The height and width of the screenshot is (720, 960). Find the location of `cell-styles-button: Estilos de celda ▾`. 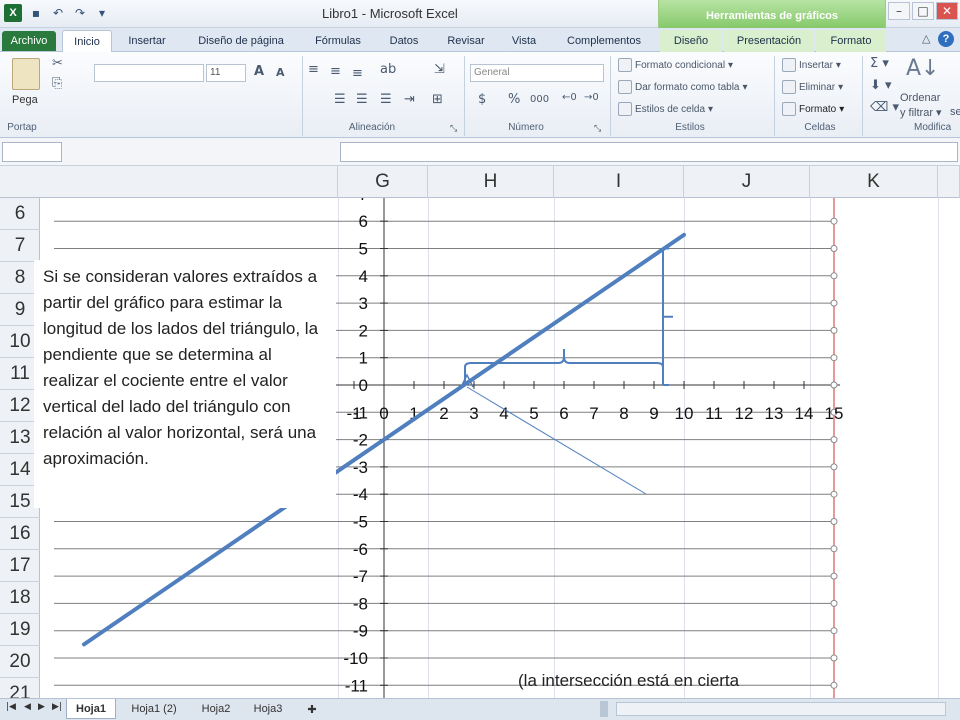

cell-styles-button: Estilos de celda ▾ is located at coordinates (665, 109).